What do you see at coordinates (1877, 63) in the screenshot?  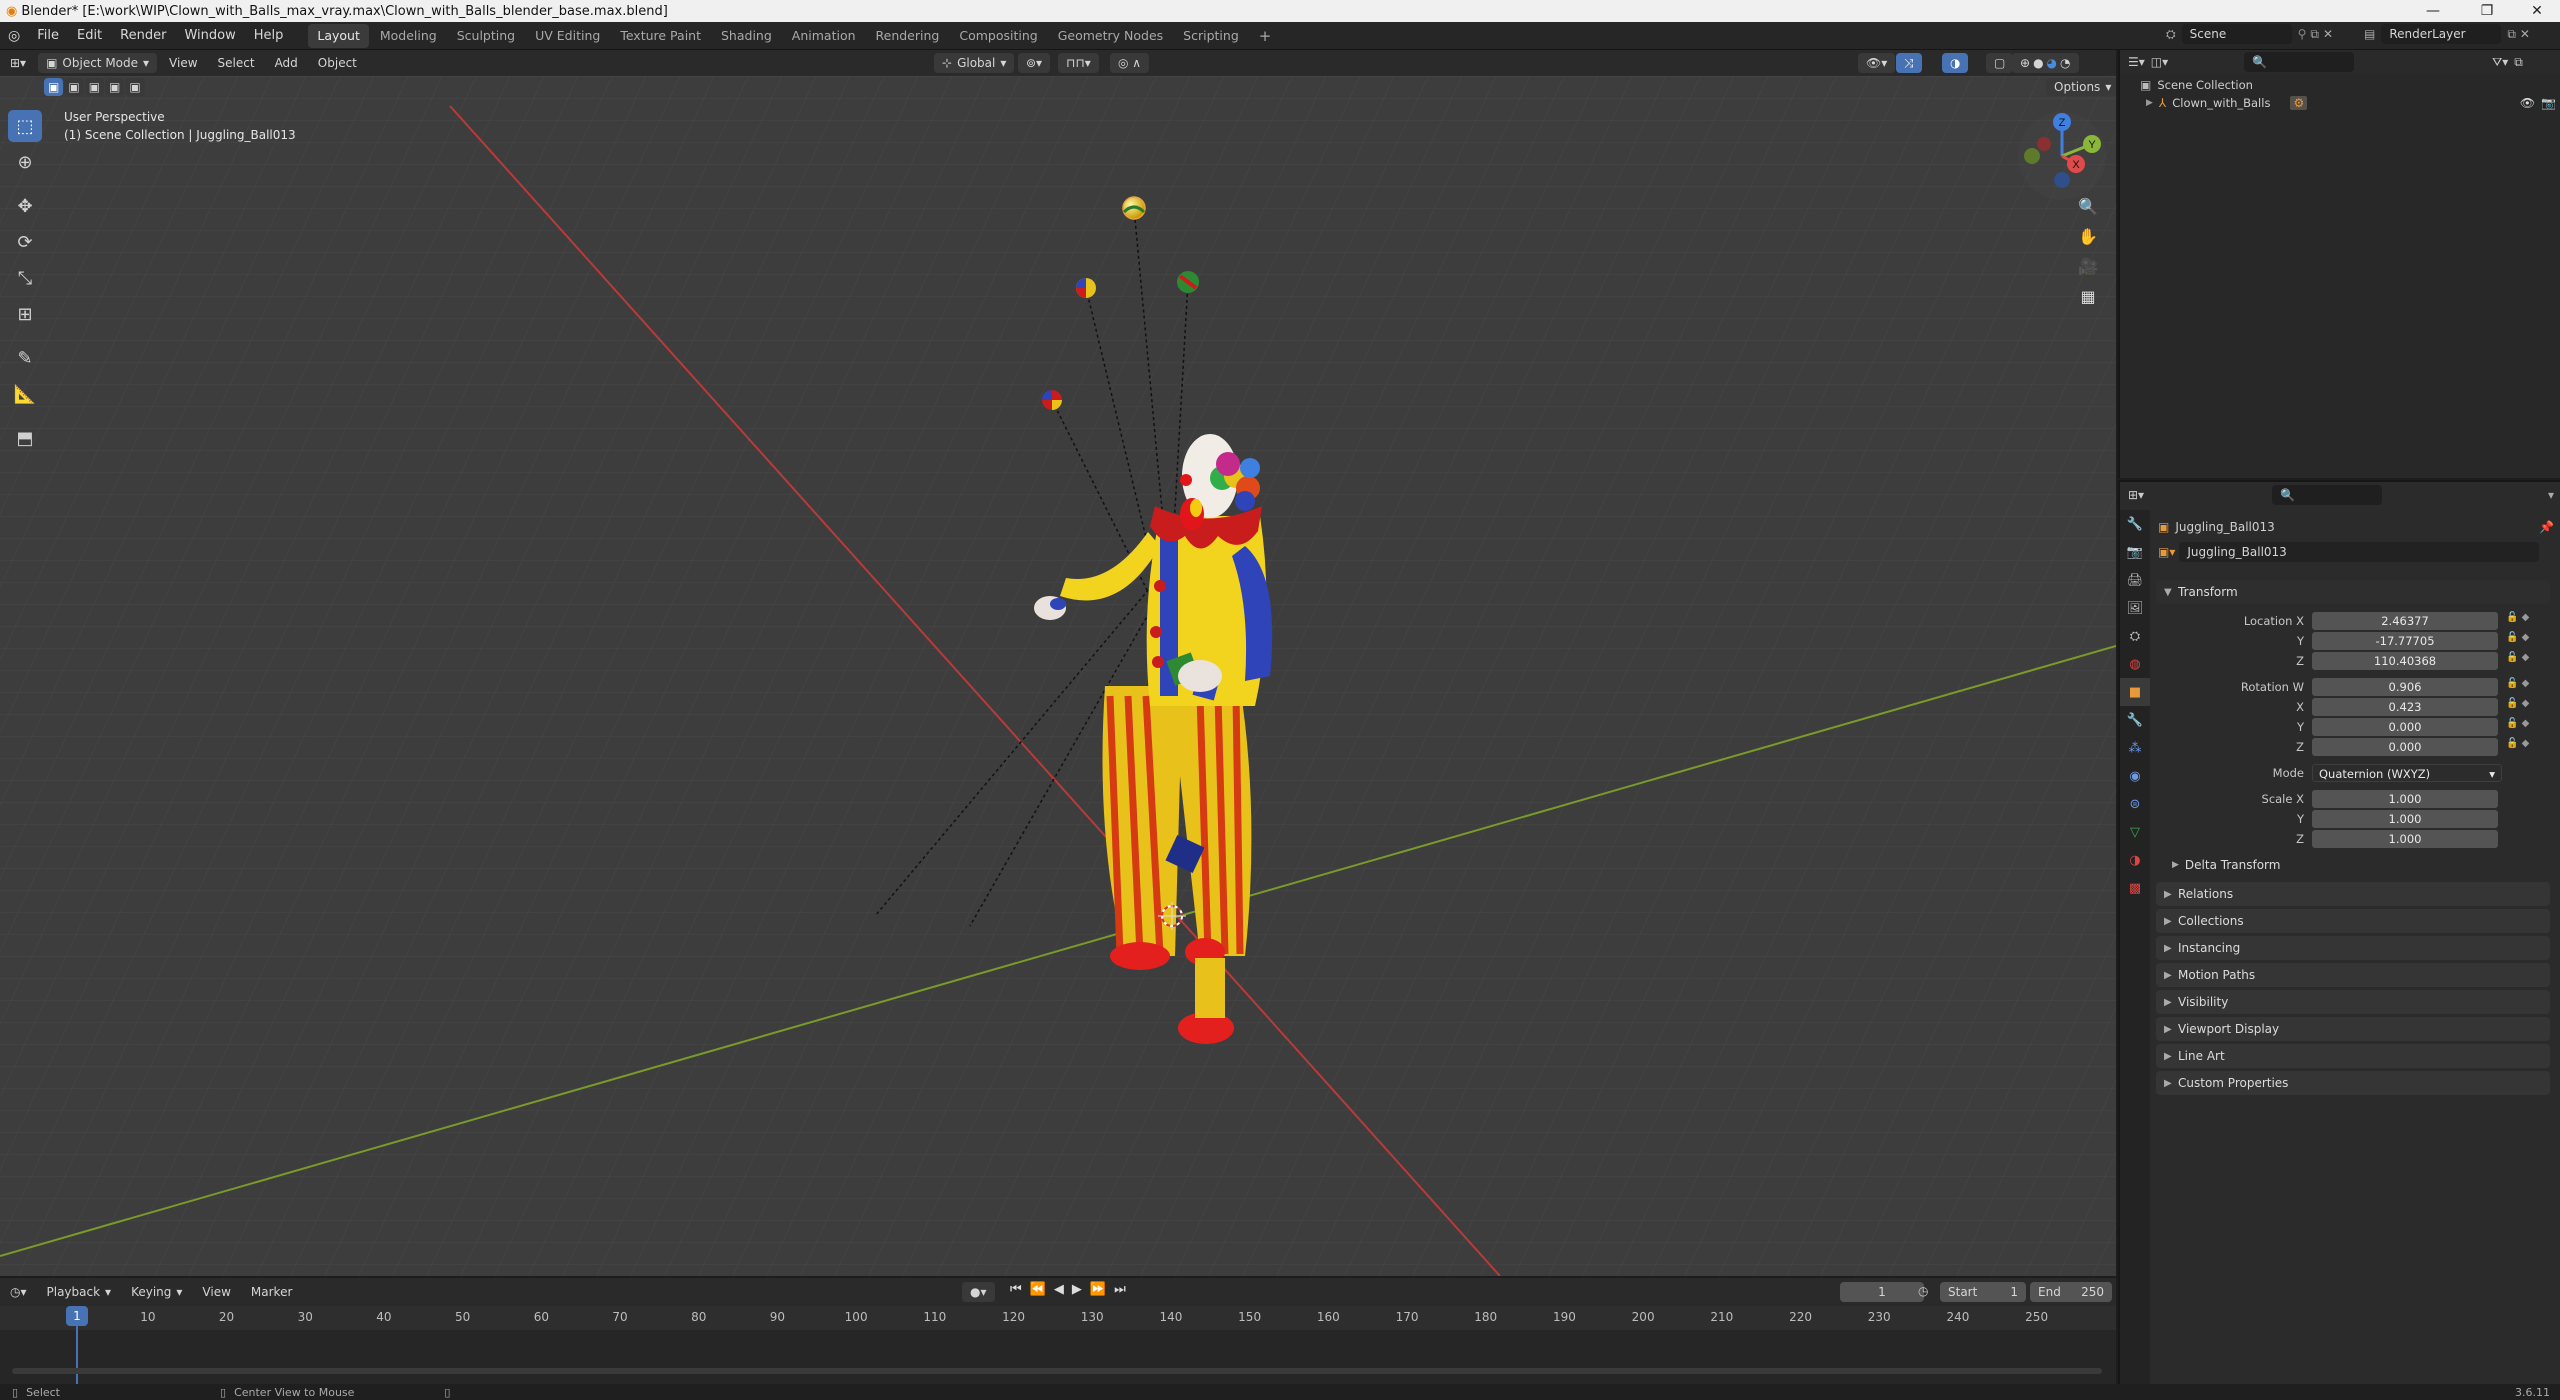 I see `visibility-filter-icon: 👁▾` at bounding box center [1877, 63].